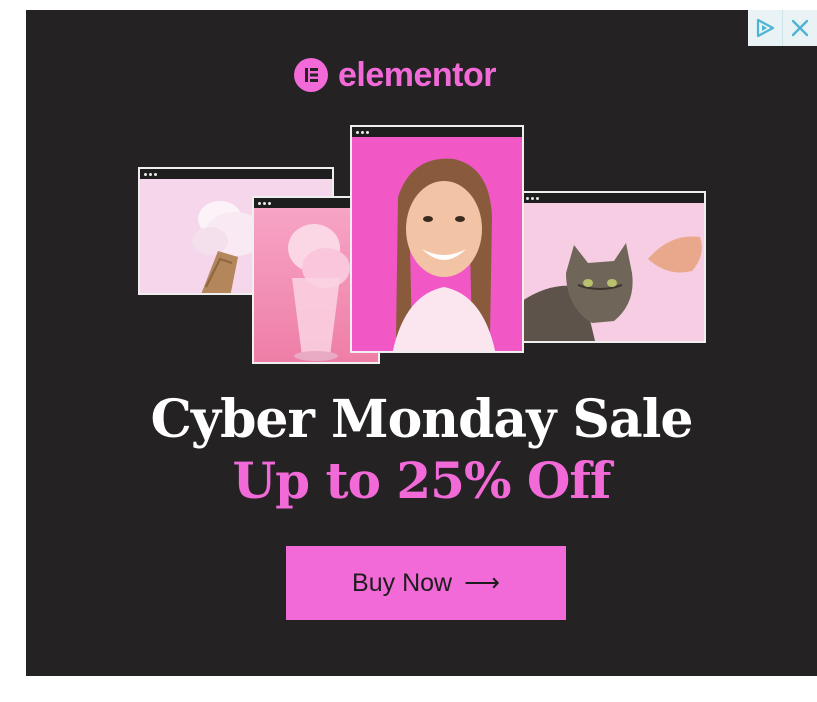  I want to click on preview-window-cat, so click(613, 267).